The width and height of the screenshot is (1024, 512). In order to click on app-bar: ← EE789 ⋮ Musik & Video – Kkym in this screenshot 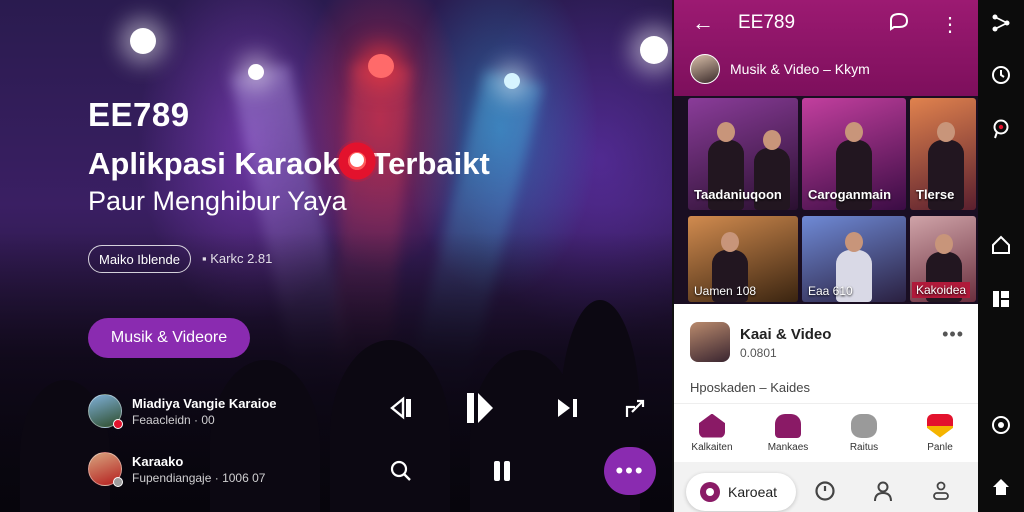, I will do `click(826, 48)`.